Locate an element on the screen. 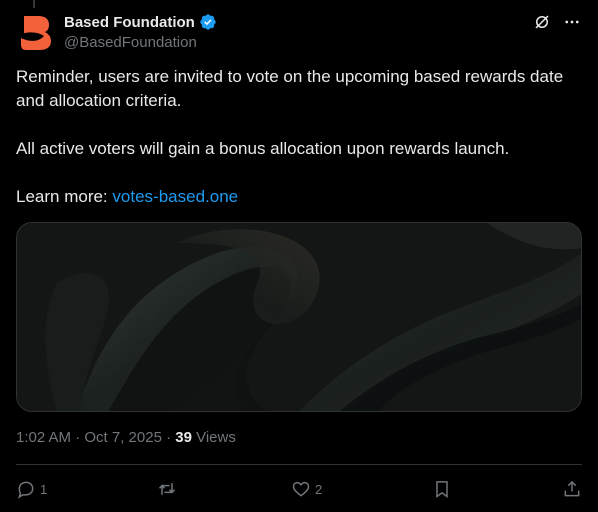  views-label: Views is located at coordinates (213, 437).